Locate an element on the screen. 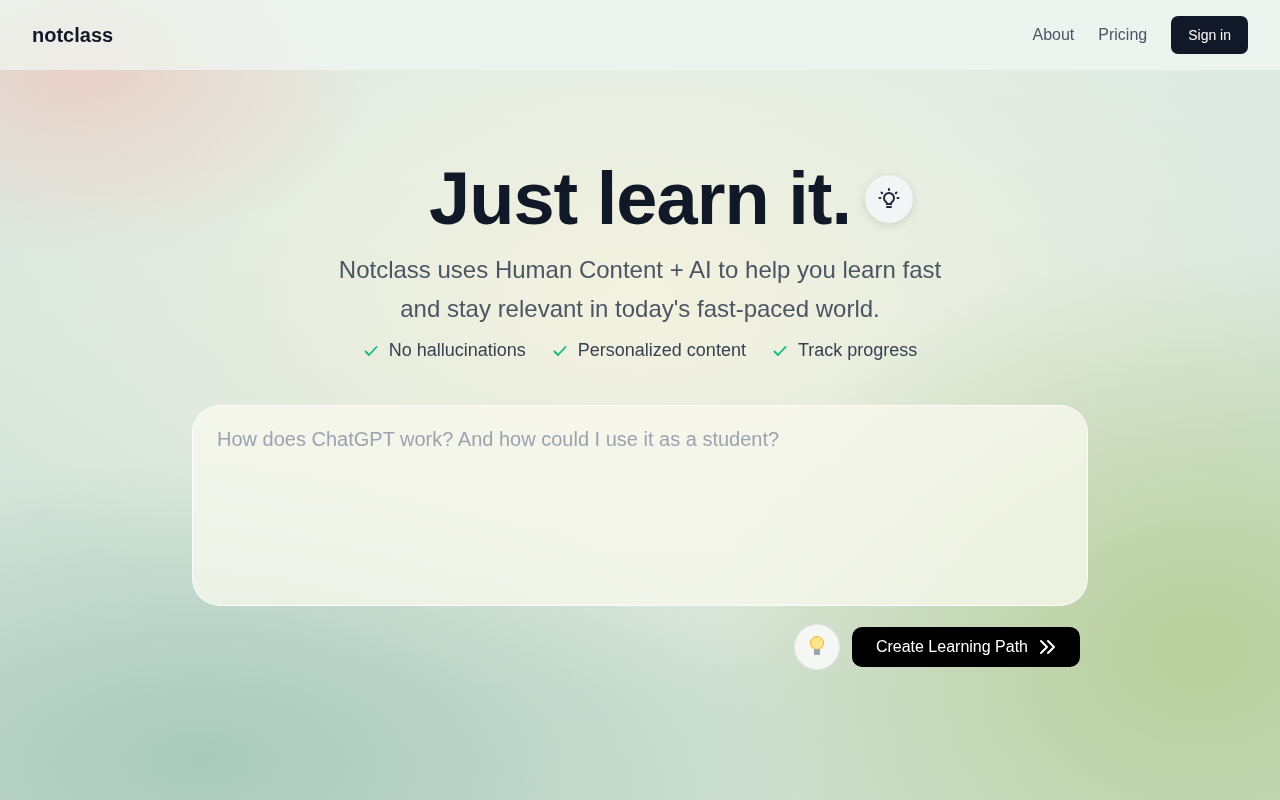 The image size is (1280, 800). feature-label: Track progress is located at coordinates (857, 350).